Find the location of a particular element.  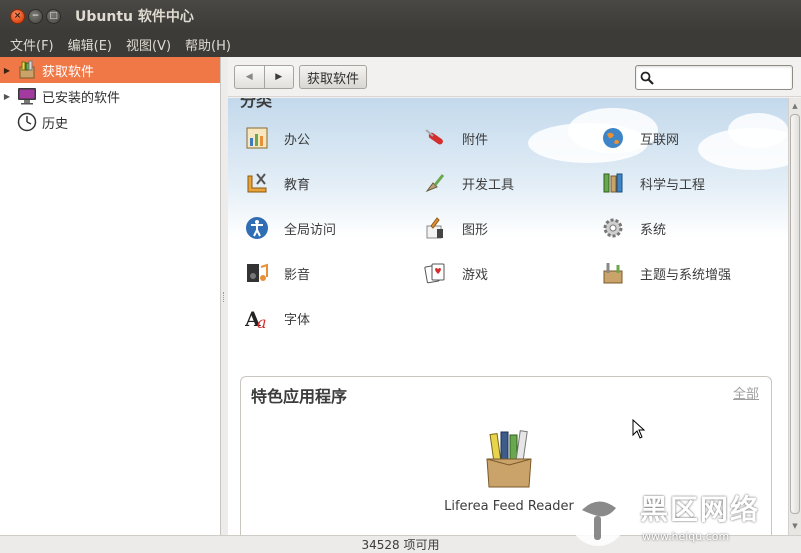

menu-file: 文件(F) is located at coordinates (31, 44).